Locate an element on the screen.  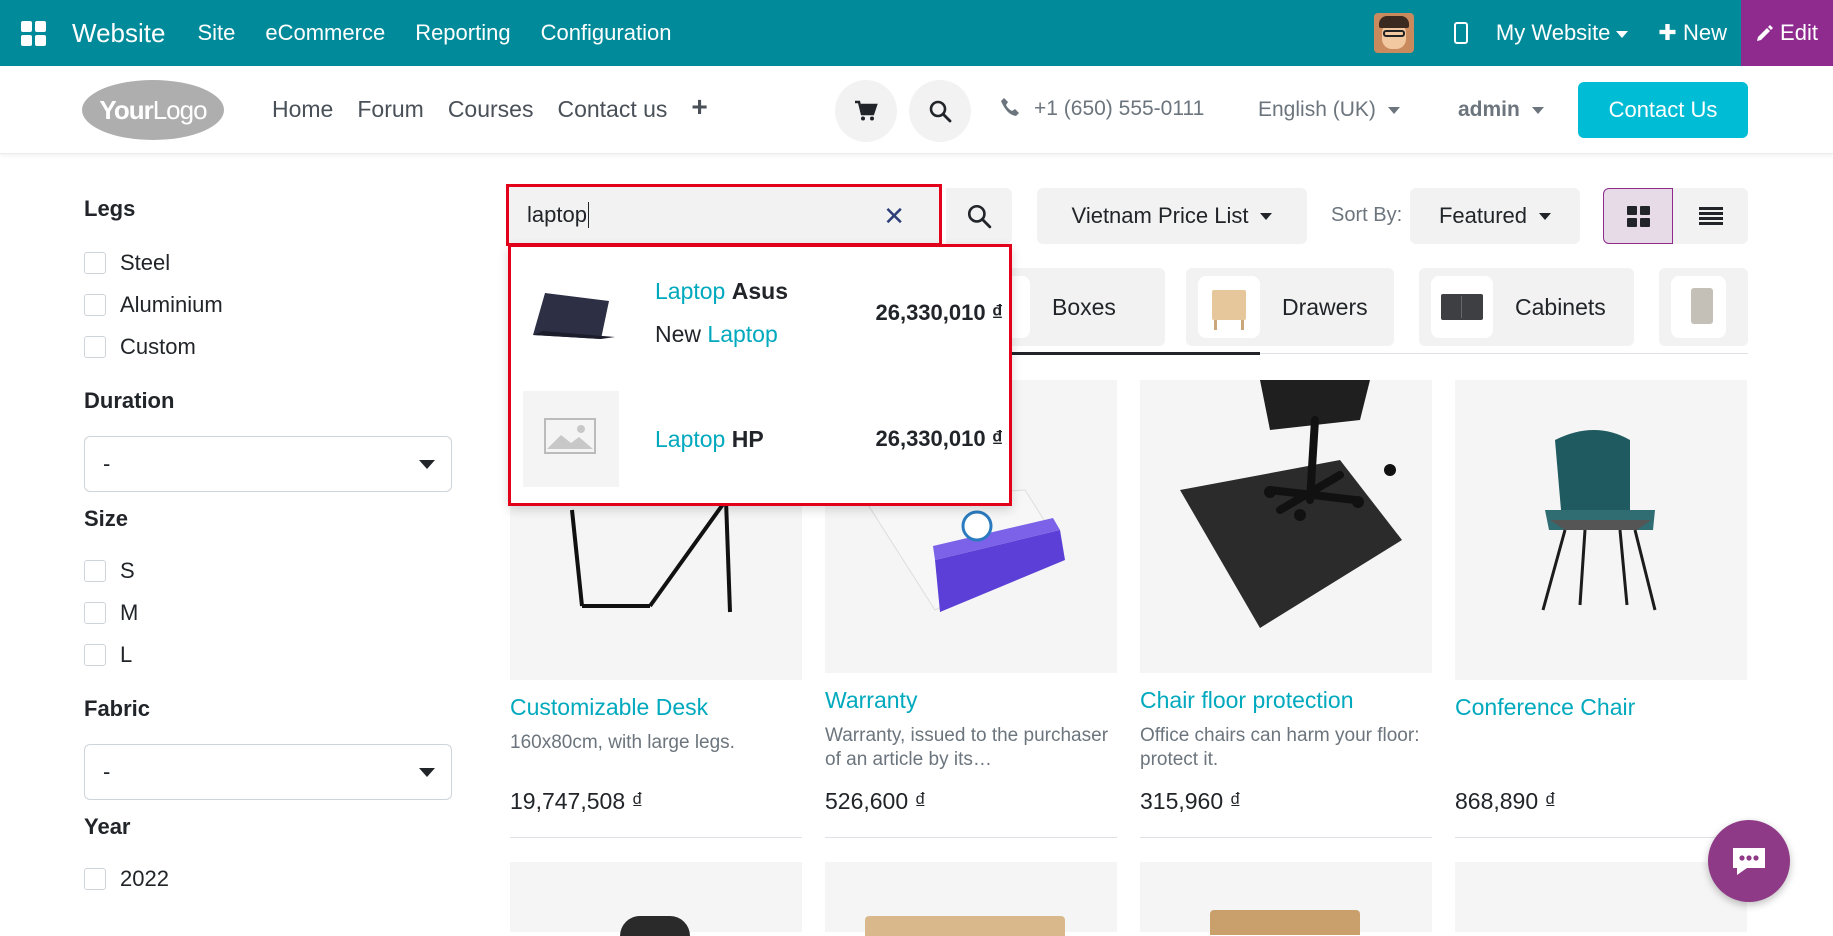
edit-button: Edit is located at coordinates (1787, 33).